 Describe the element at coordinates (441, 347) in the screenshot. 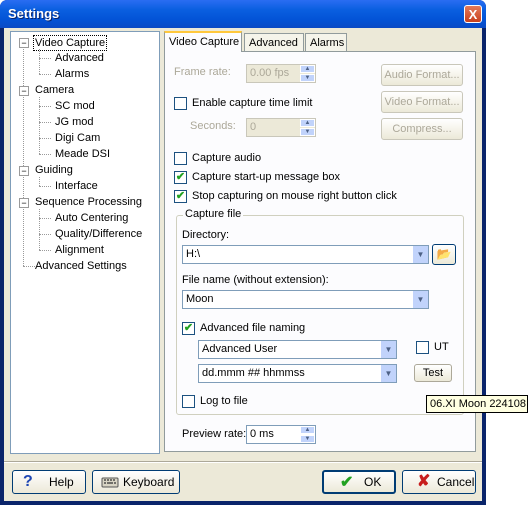

I see `ut-label: UT` at that location.